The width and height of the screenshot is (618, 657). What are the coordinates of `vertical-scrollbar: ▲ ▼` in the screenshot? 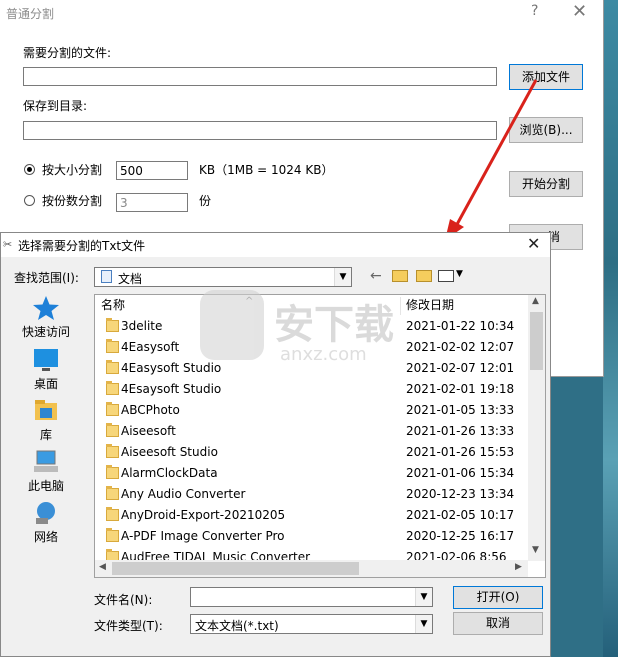 It's located at (536, 428).